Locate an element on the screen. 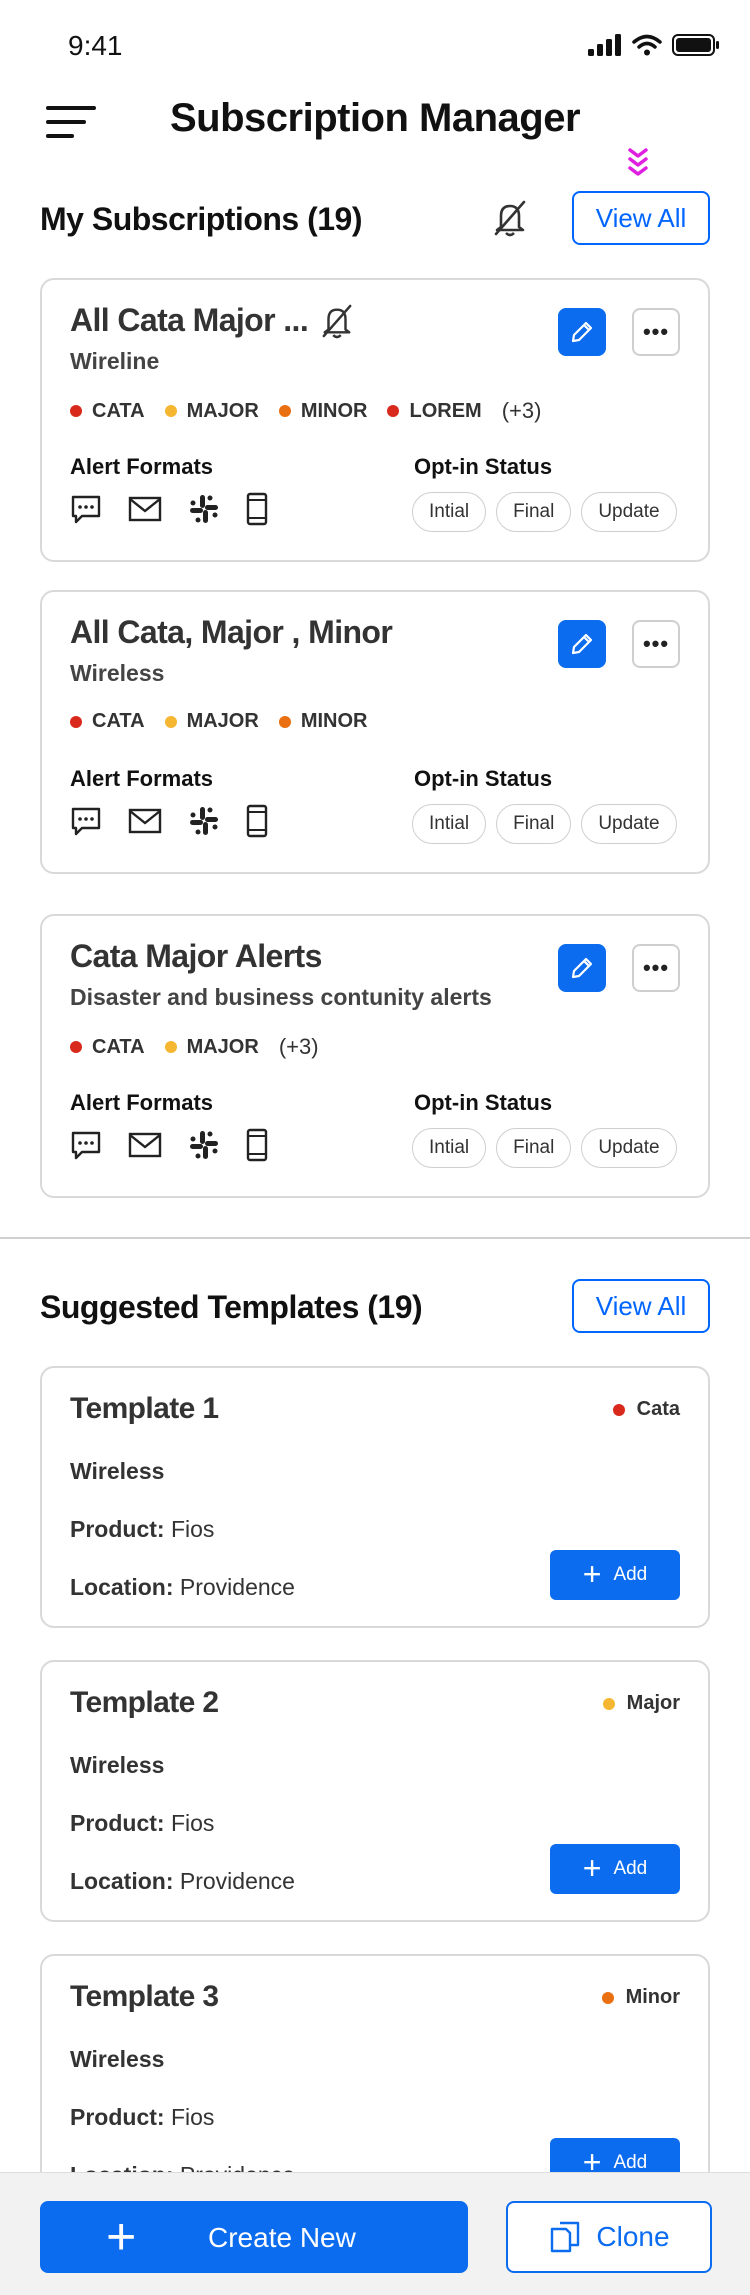 The width and height of the screenshot is (750, 2295). template-product: Product: Fios is located at coordinates (142, 2117).